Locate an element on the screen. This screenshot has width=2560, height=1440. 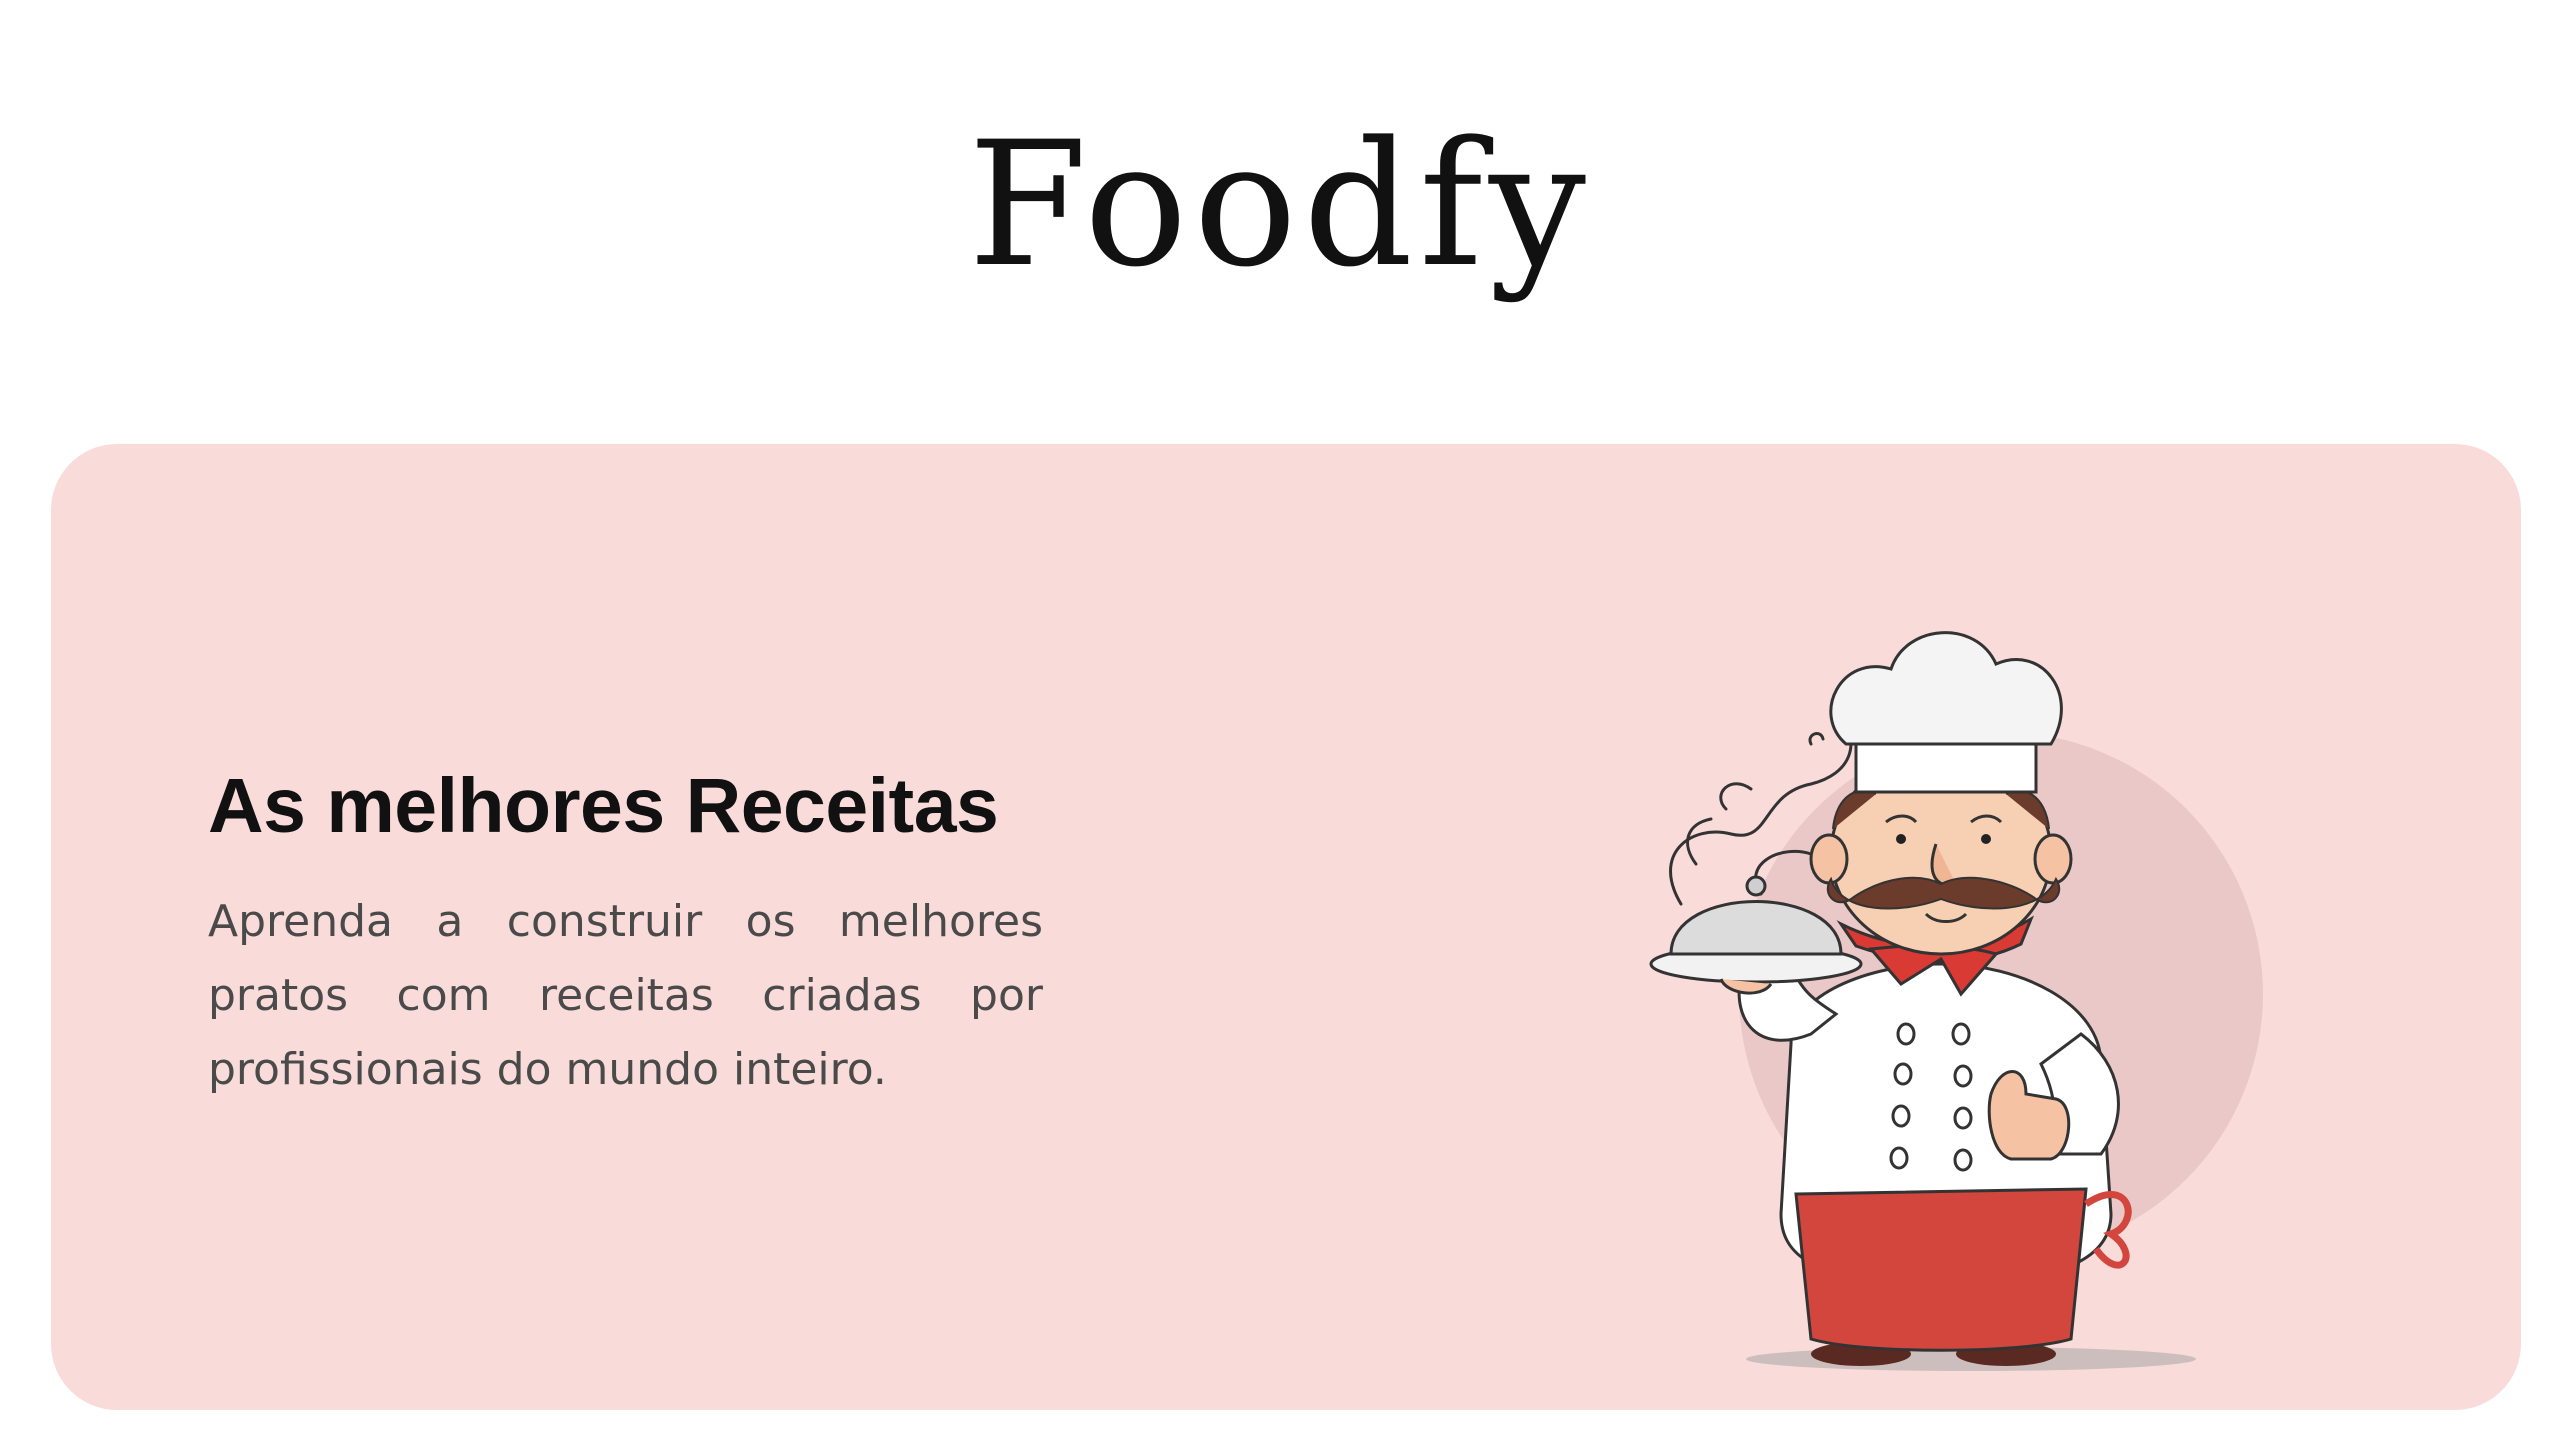
chef-apron is located at coordinates (1941, 1269).